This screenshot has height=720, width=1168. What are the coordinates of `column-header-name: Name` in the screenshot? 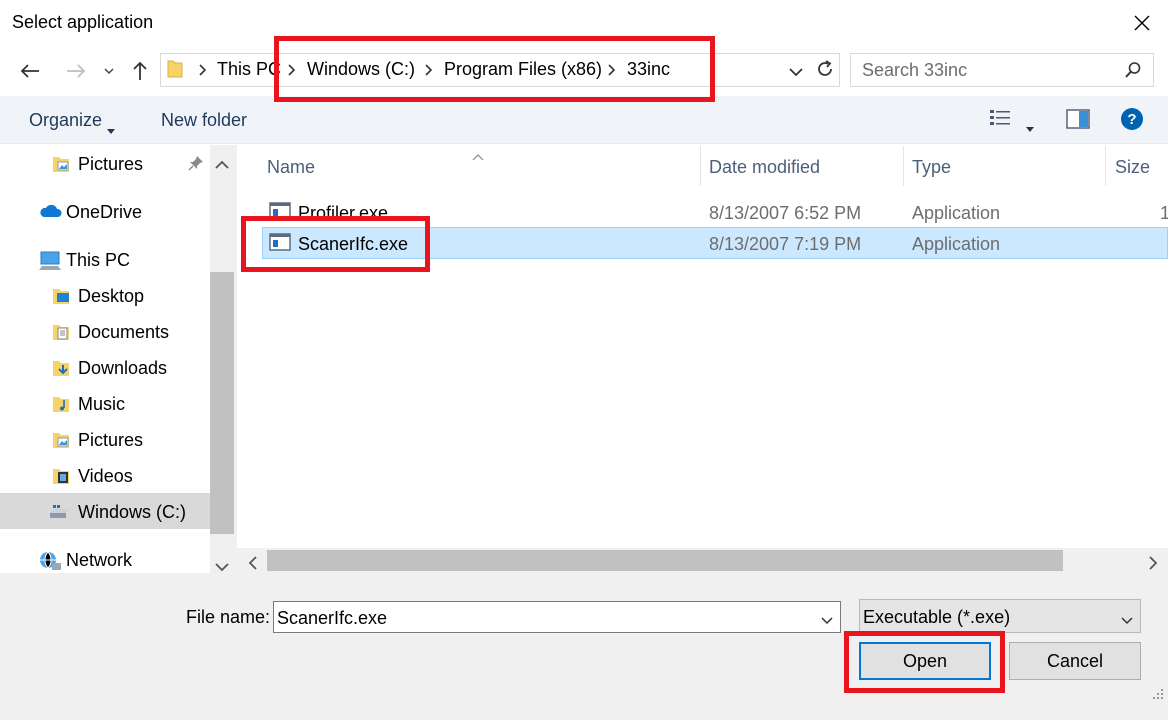 It's located at (291, 167).